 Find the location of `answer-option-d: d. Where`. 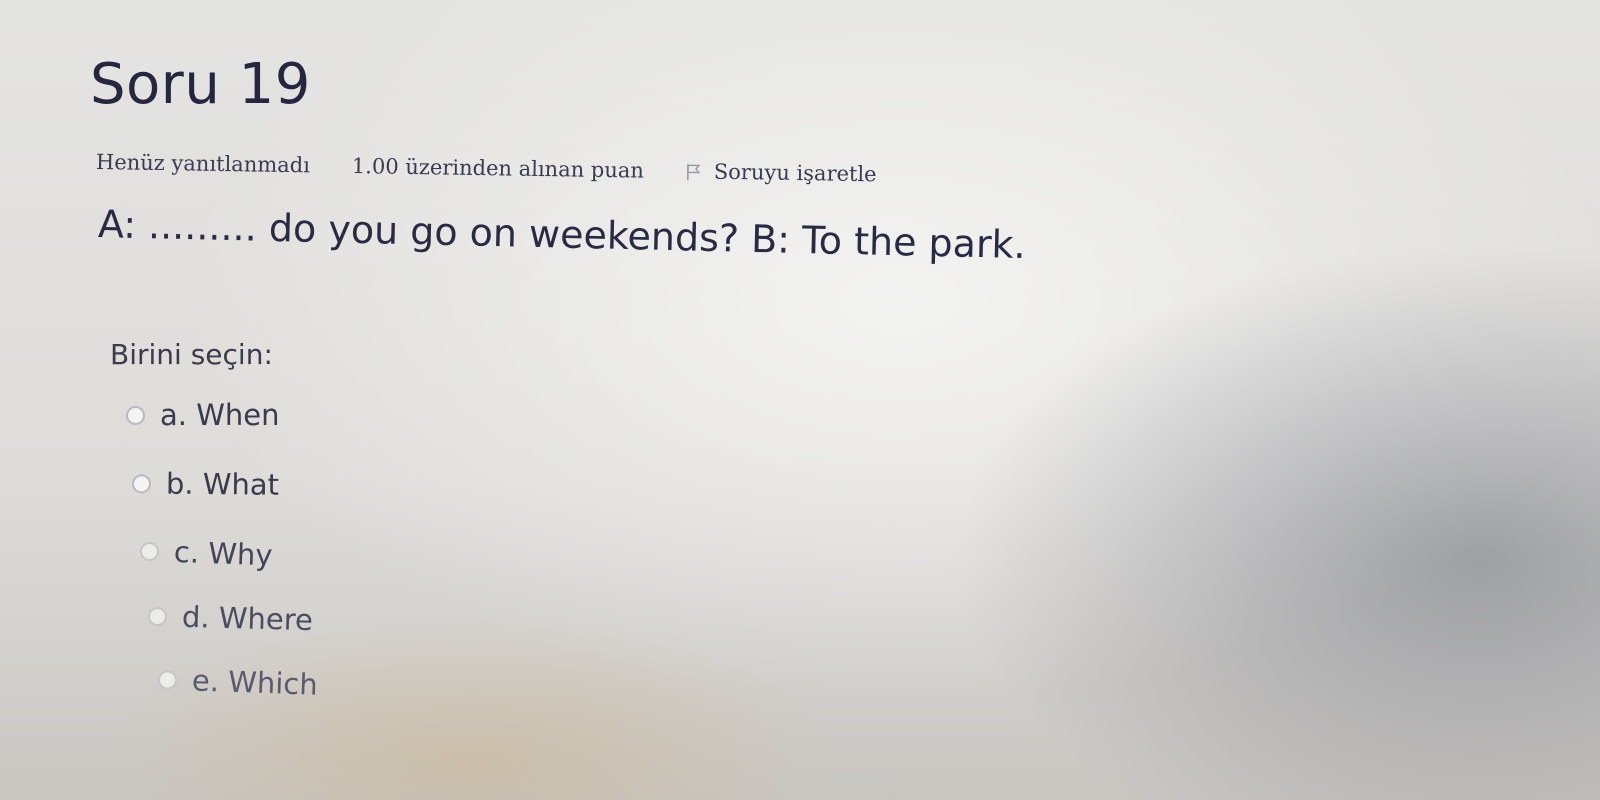

answer-option-d: d. Where is located at coordinates (230, 618).